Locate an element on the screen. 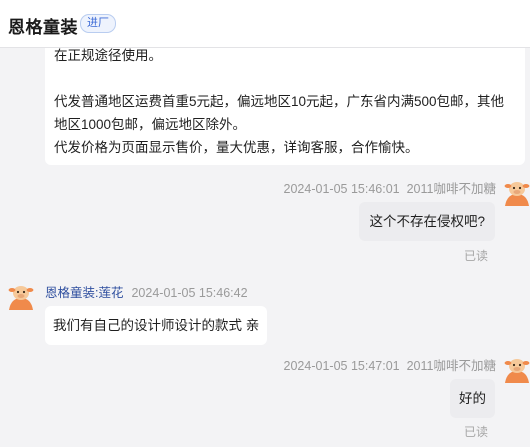  chat-header: 恩格童装 进厂 is located at coordinates (265, 24).